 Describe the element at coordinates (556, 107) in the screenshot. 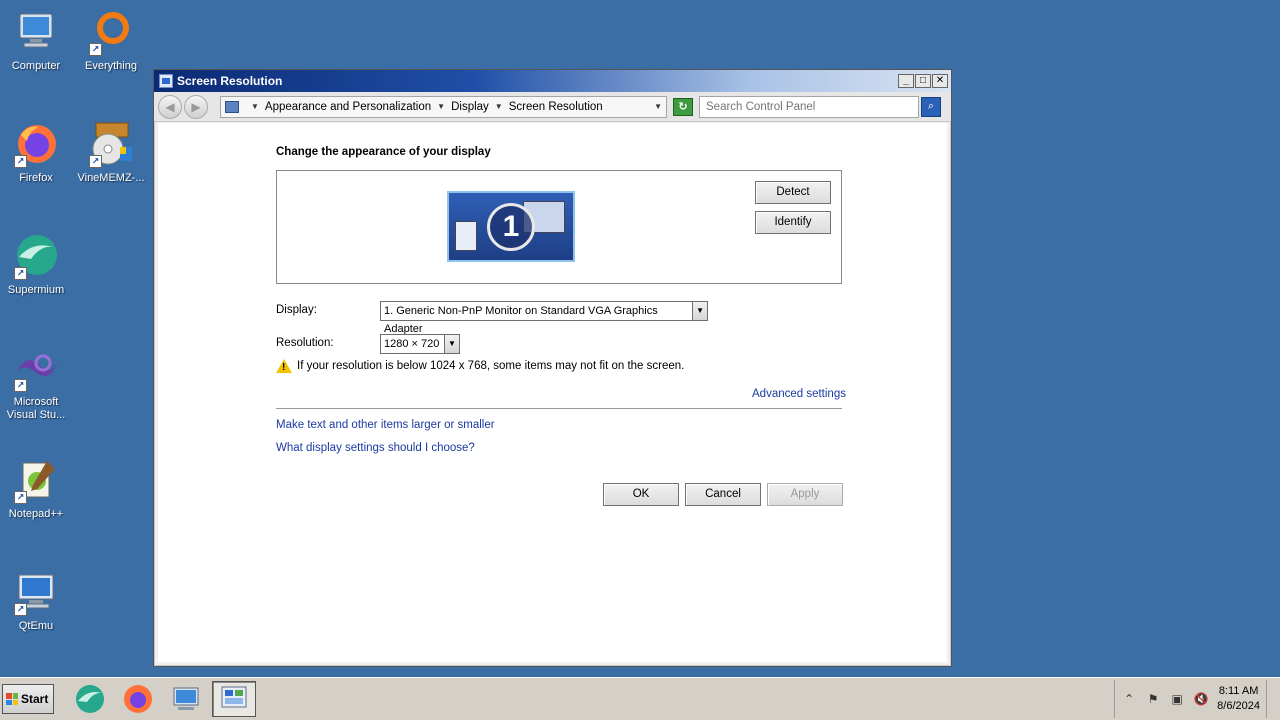

I see `breadcrumb-item-screen-resolution: Screen Resolution` at that location.